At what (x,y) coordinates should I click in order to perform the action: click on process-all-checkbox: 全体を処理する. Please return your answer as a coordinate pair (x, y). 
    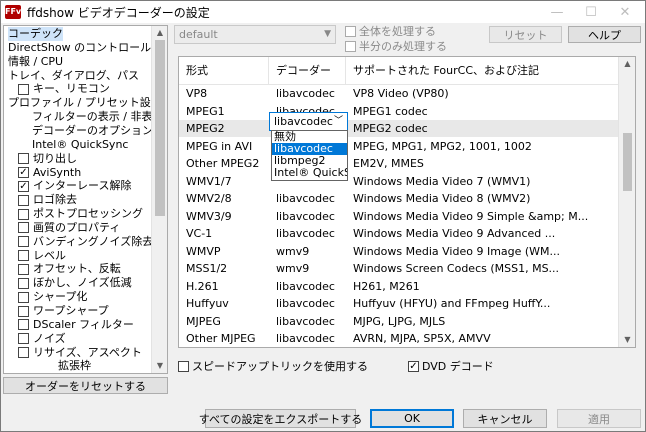
    Looking at the image, I should click on (390, 31).